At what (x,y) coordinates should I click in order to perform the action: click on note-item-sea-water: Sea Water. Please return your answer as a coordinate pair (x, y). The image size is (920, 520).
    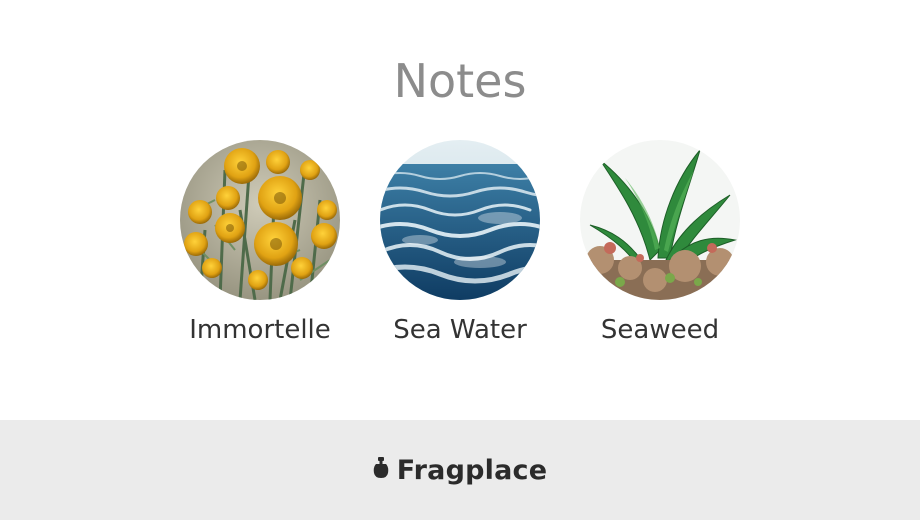
    Looking at the image, I should click on (460, 243).